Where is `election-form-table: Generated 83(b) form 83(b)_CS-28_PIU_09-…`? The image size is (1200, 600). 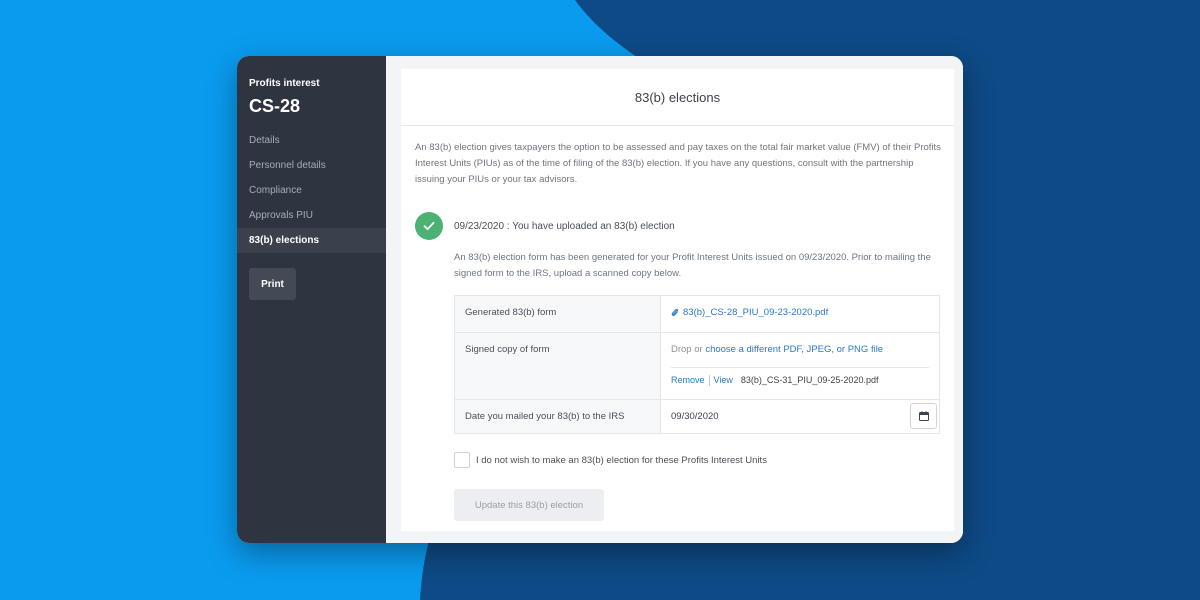
election-form-table: Generated 83(b) form 83(b)_CS-28_PIU_09-… is located at coordinates (697, 364).